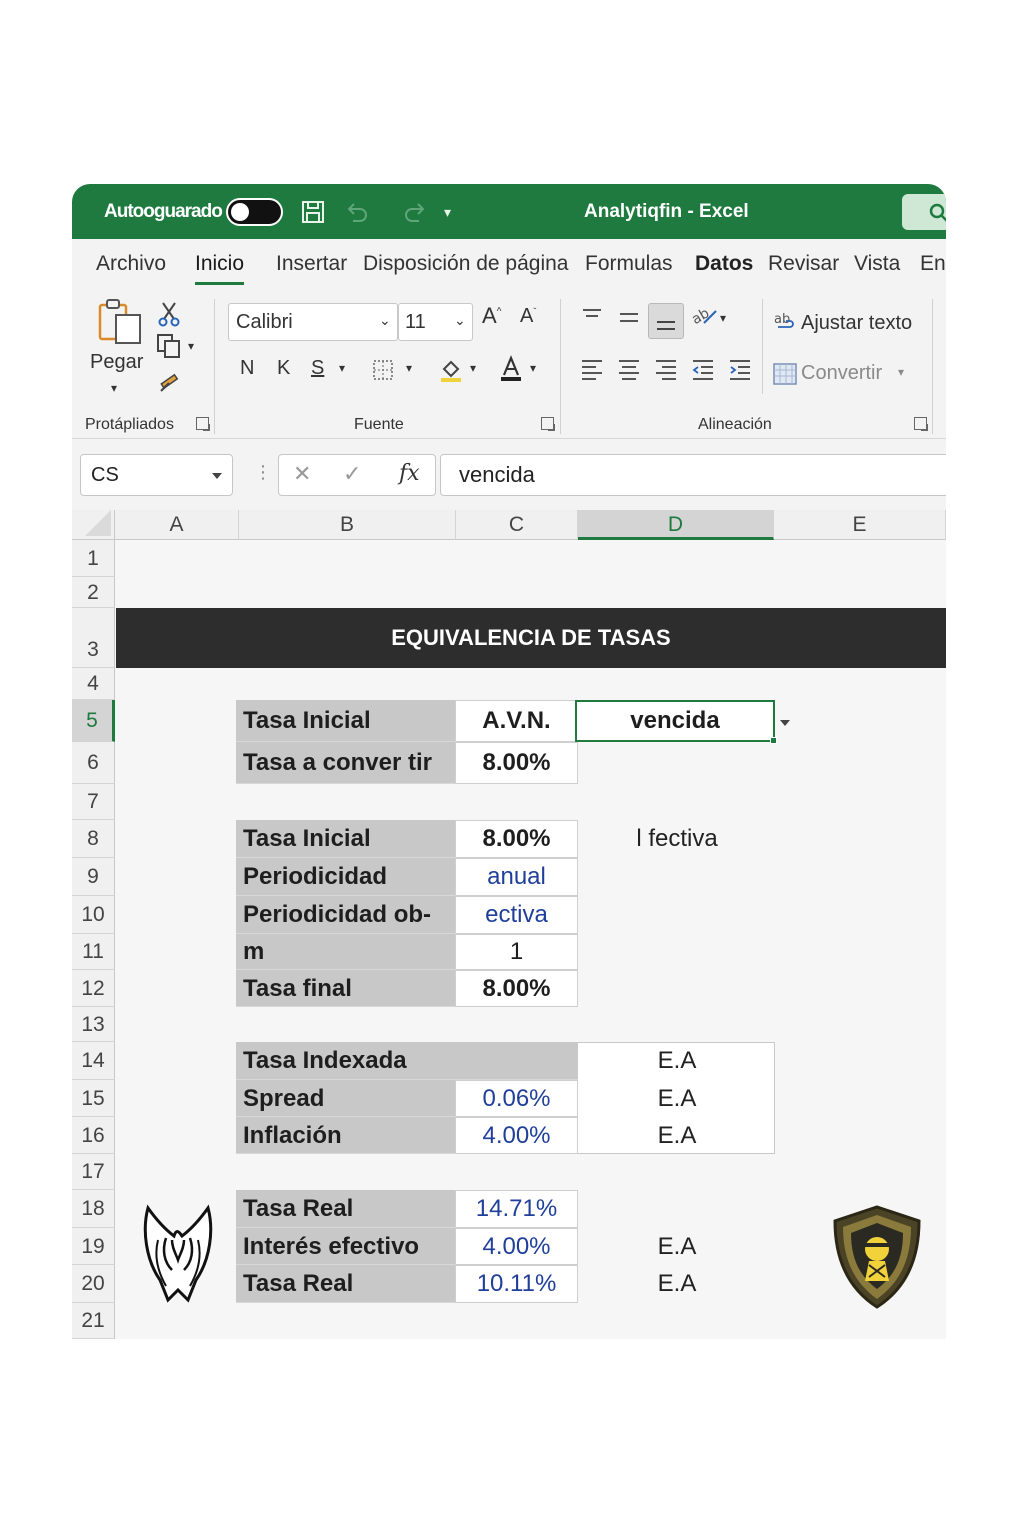 This screenshot has width=1024, height=1536. I want to click on row-header-7: 7, so click(93, 802).